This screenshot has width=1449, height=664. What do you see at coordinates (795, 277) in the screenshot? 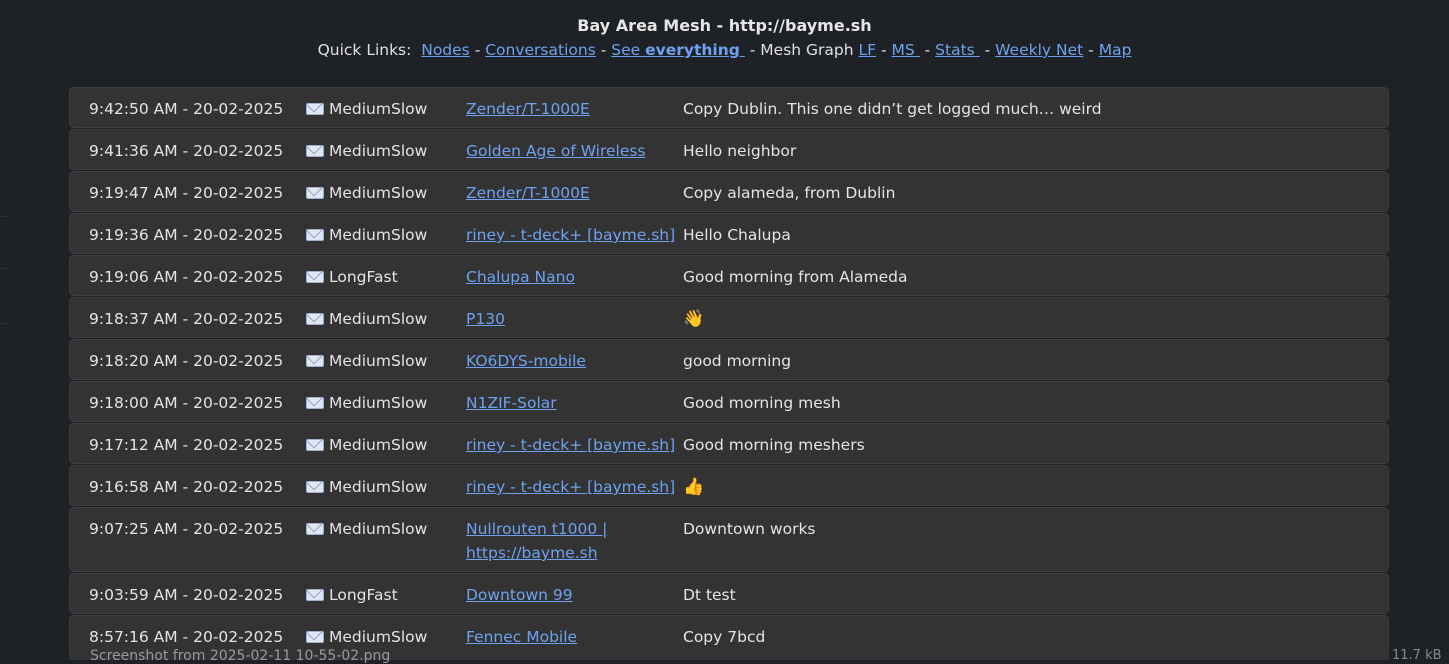
I see `message-text: Good morning from Alameda` at bounding box center [795, 277].